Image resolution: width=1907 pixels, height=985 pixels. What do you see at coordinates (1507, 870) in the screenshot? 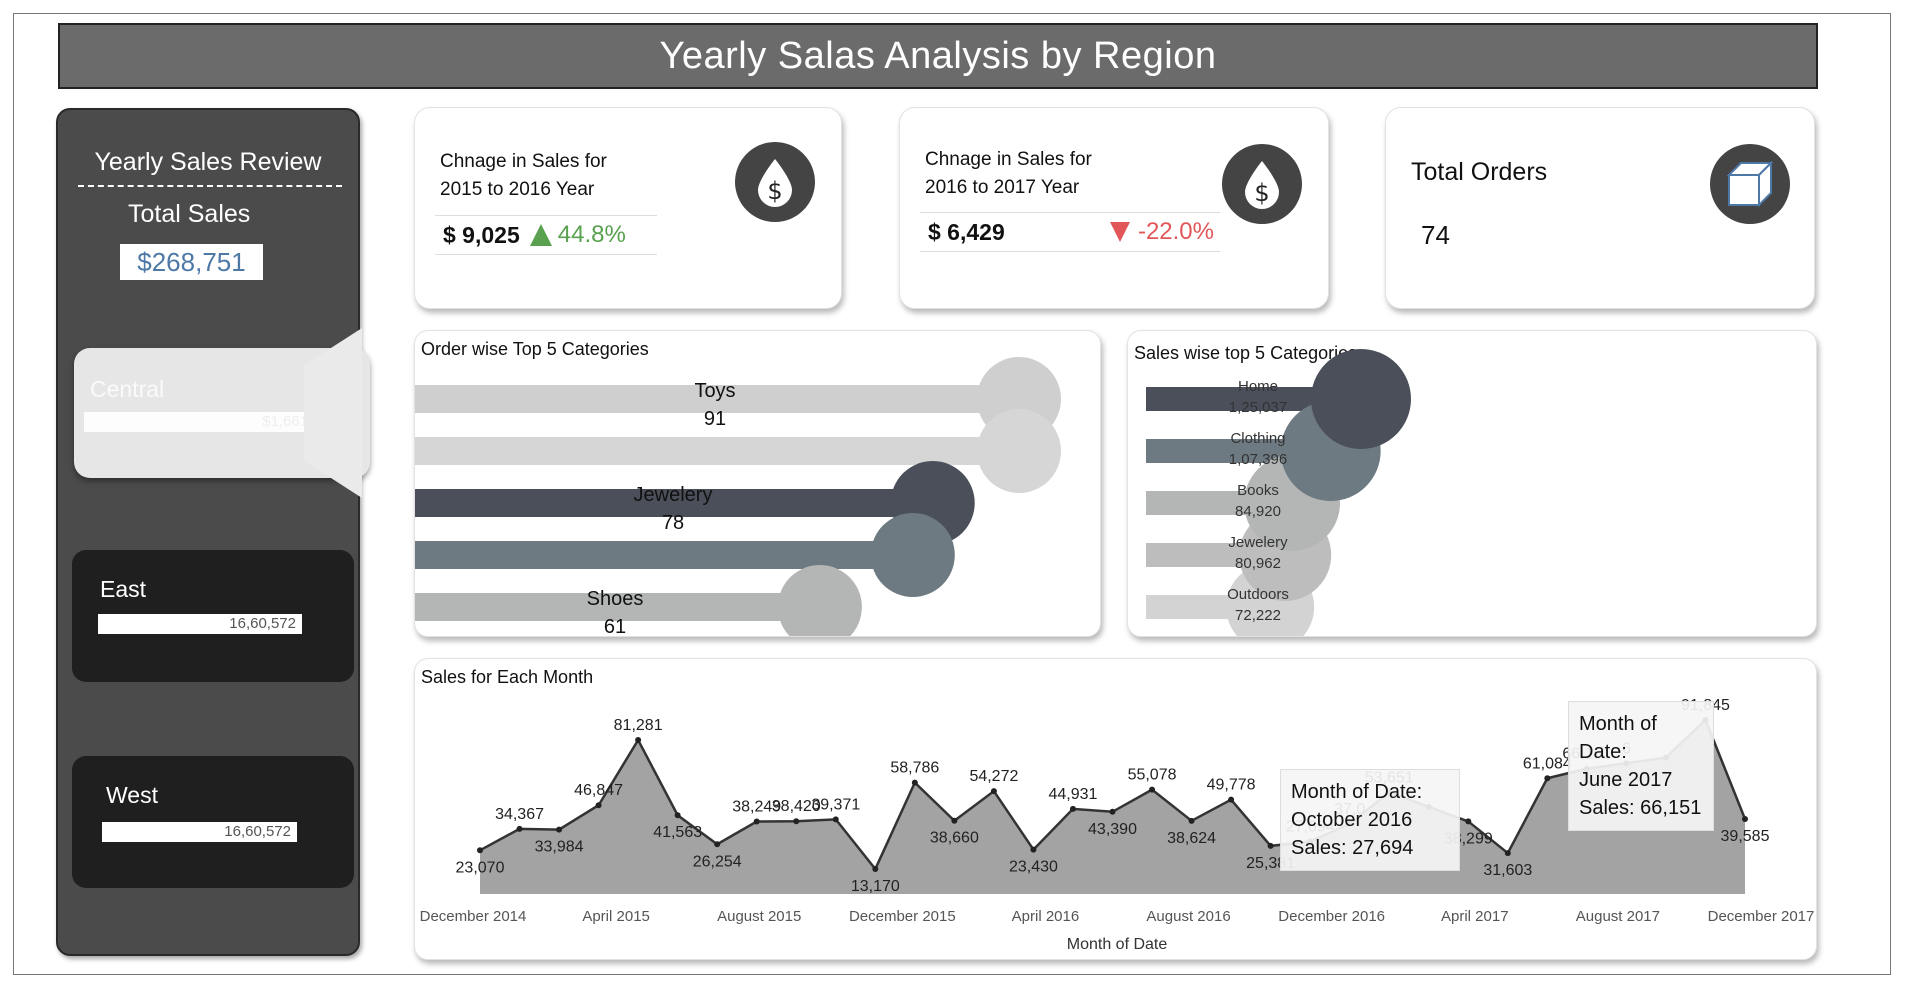
I see `point-label: 31,603` at bounding box center [1507, 870].